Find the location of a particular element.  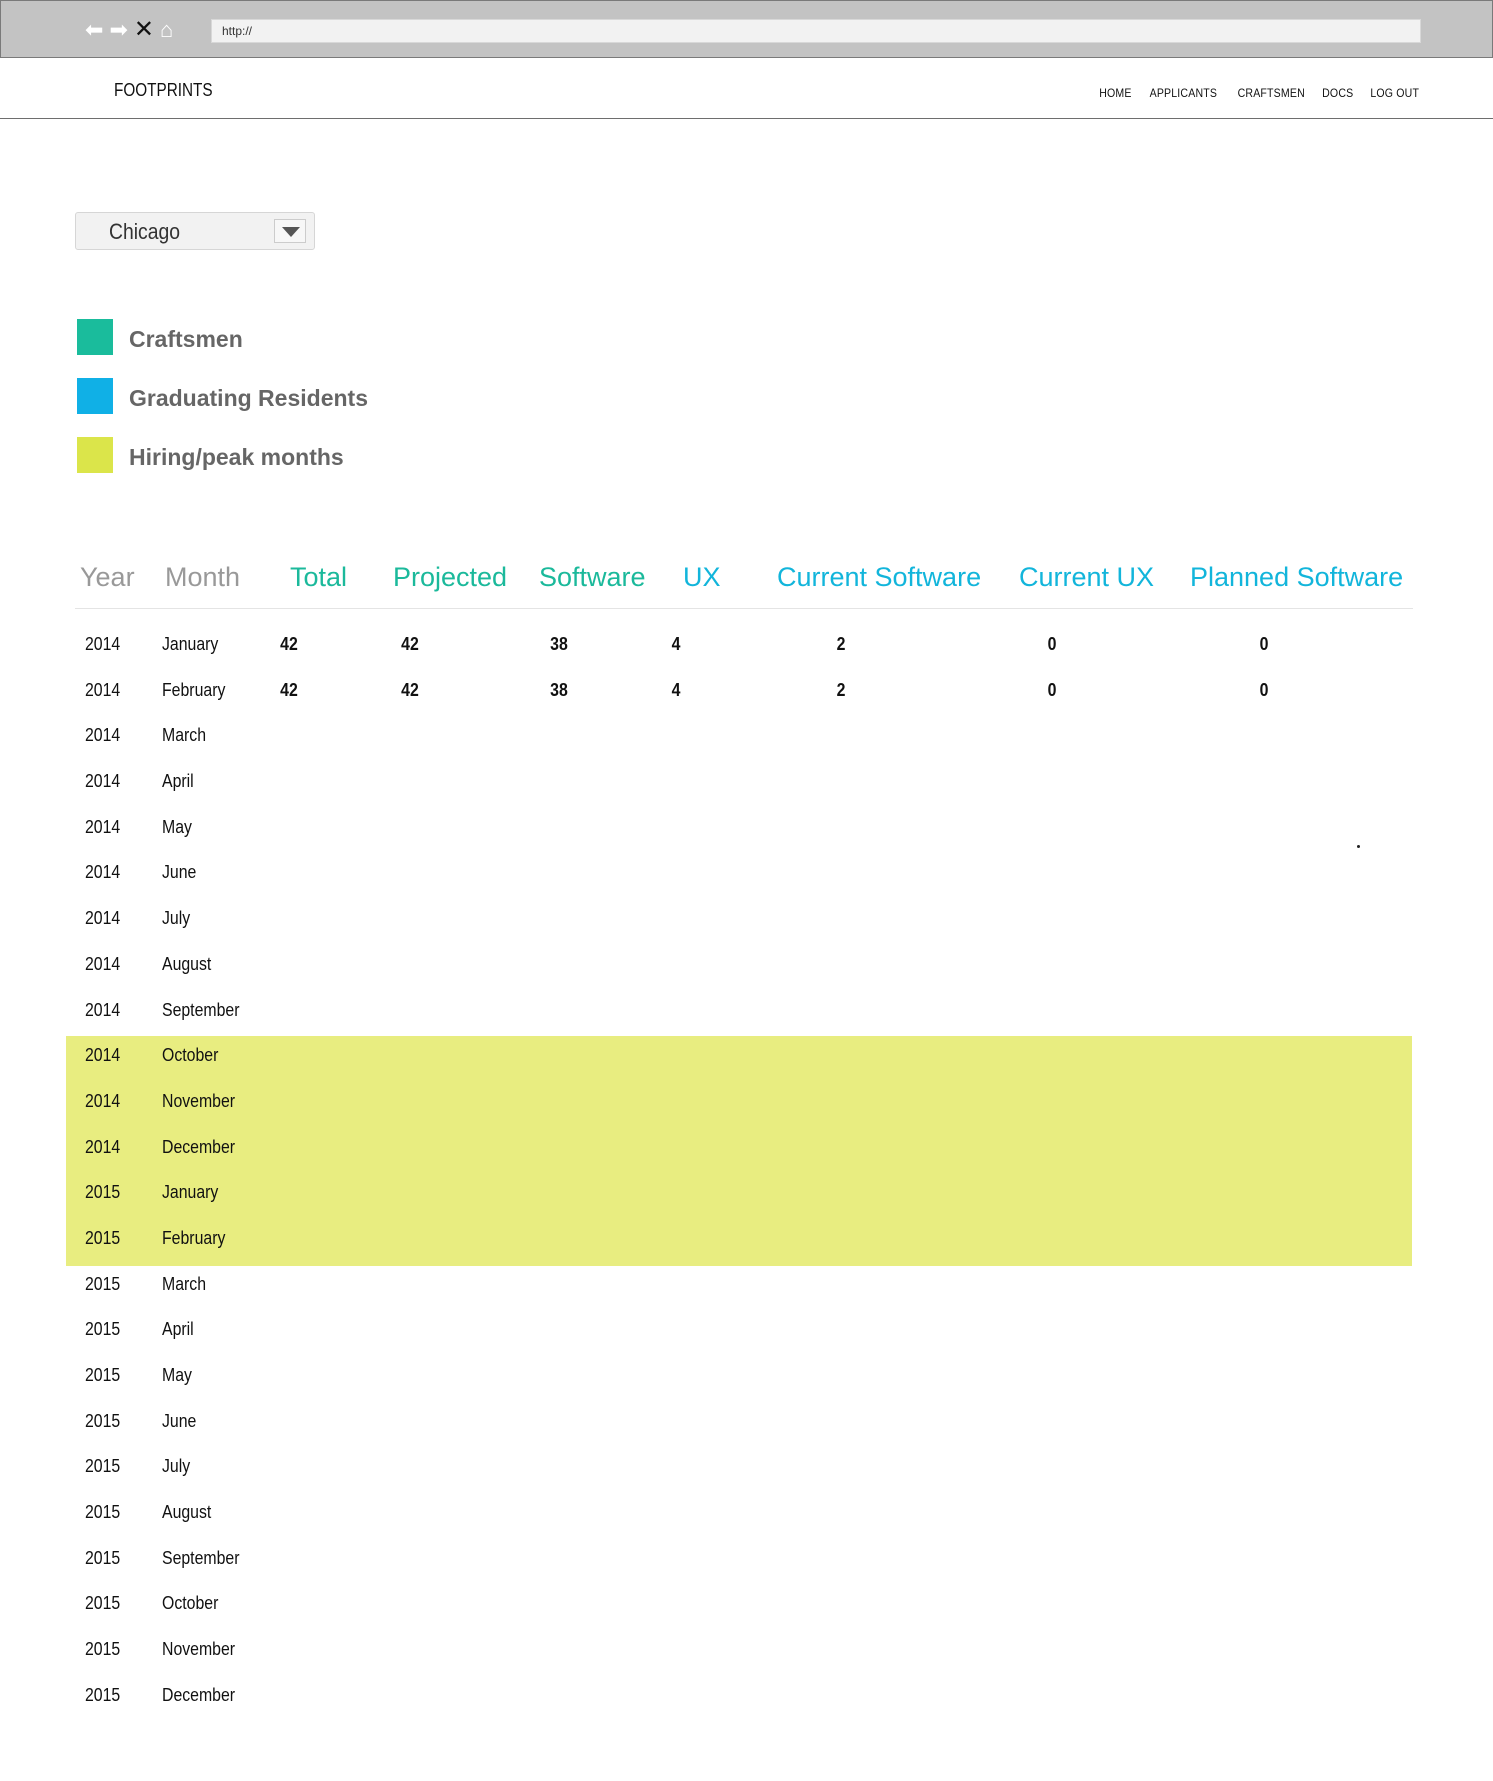

legend-label: Craftsmen is located at coordinates (186, 339).